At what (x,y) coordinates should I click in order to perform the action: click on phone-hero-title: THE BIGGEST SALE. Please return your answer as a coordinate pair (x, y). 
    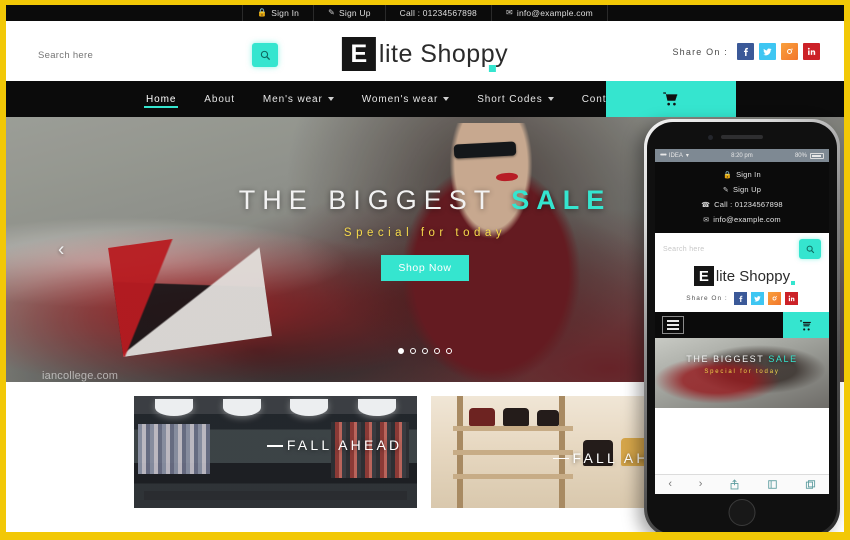
    Looking at the image, I should click on (742, 359).